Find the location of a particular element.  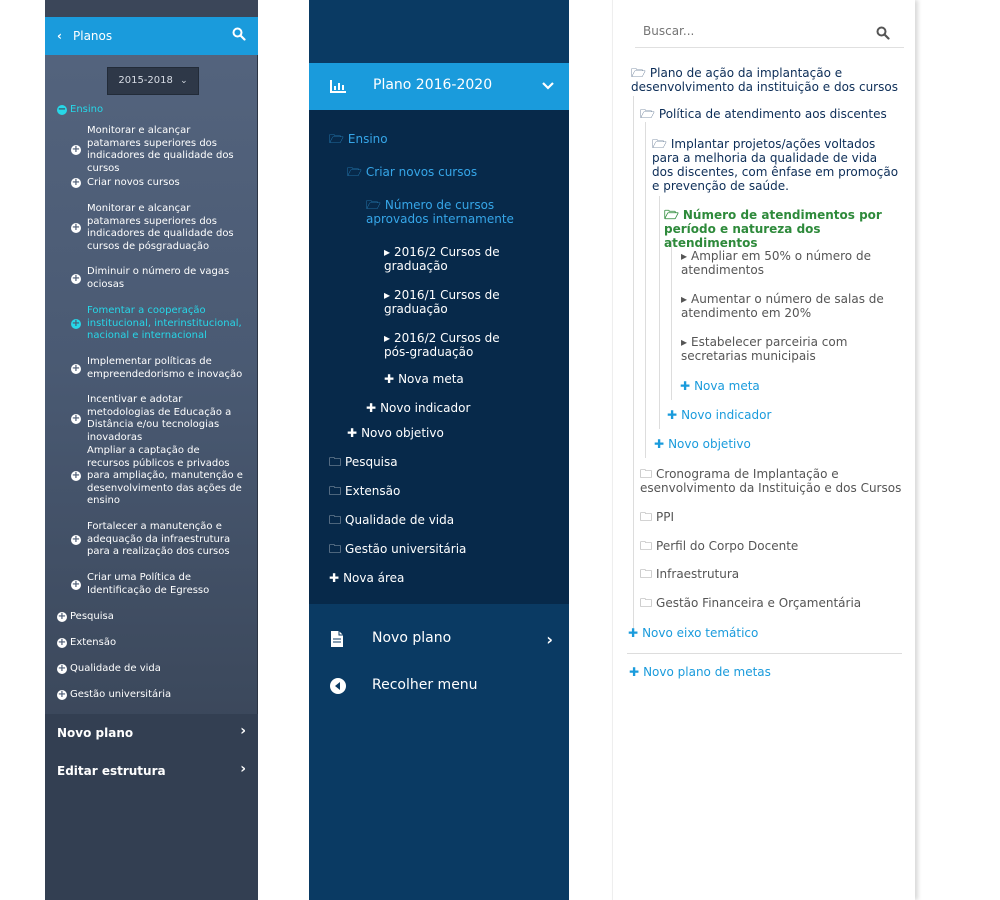

tree-area-gestao: 🗀 Gestão universitária is located at coordinates (397, 549).